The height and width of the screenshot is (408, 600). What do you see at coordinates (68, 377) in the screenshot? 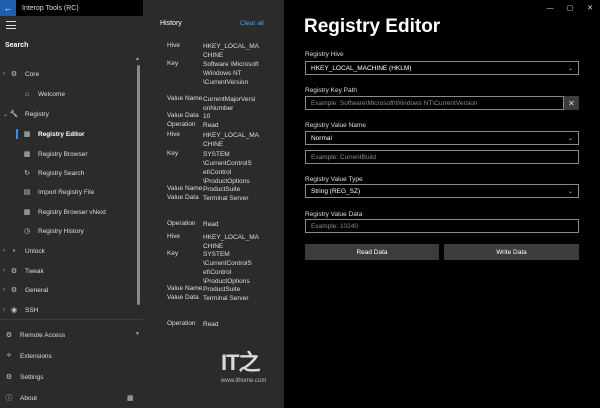
I see `sidebar-item-settings: ⚙ Settings` at bounding box center [68, 377].